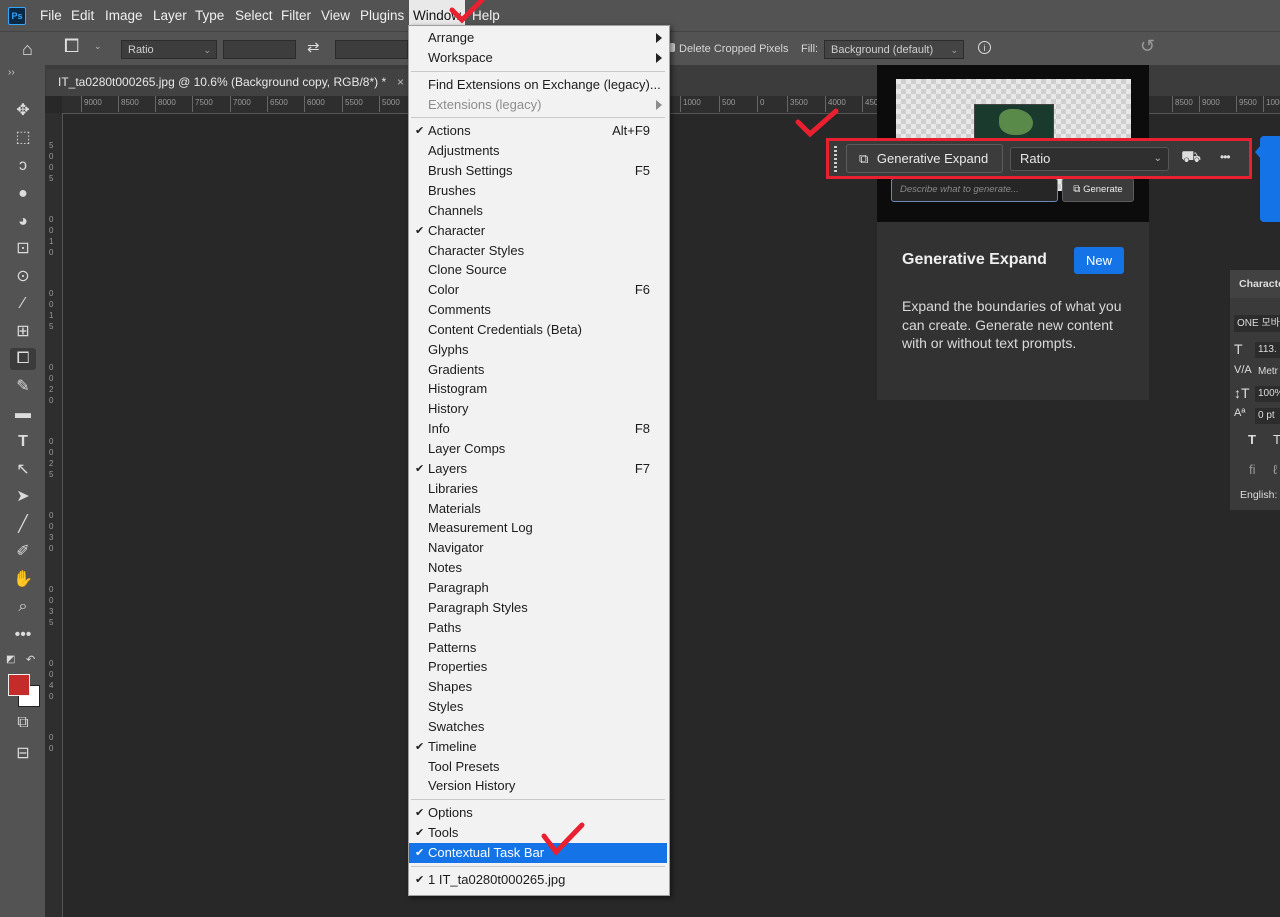 This screenshot has height=917, width=1280. What do you see at coordinates (538, 687) in the screenshot?
I see `menu-item-shapes: Shapes` at bounding box center [538, 687].